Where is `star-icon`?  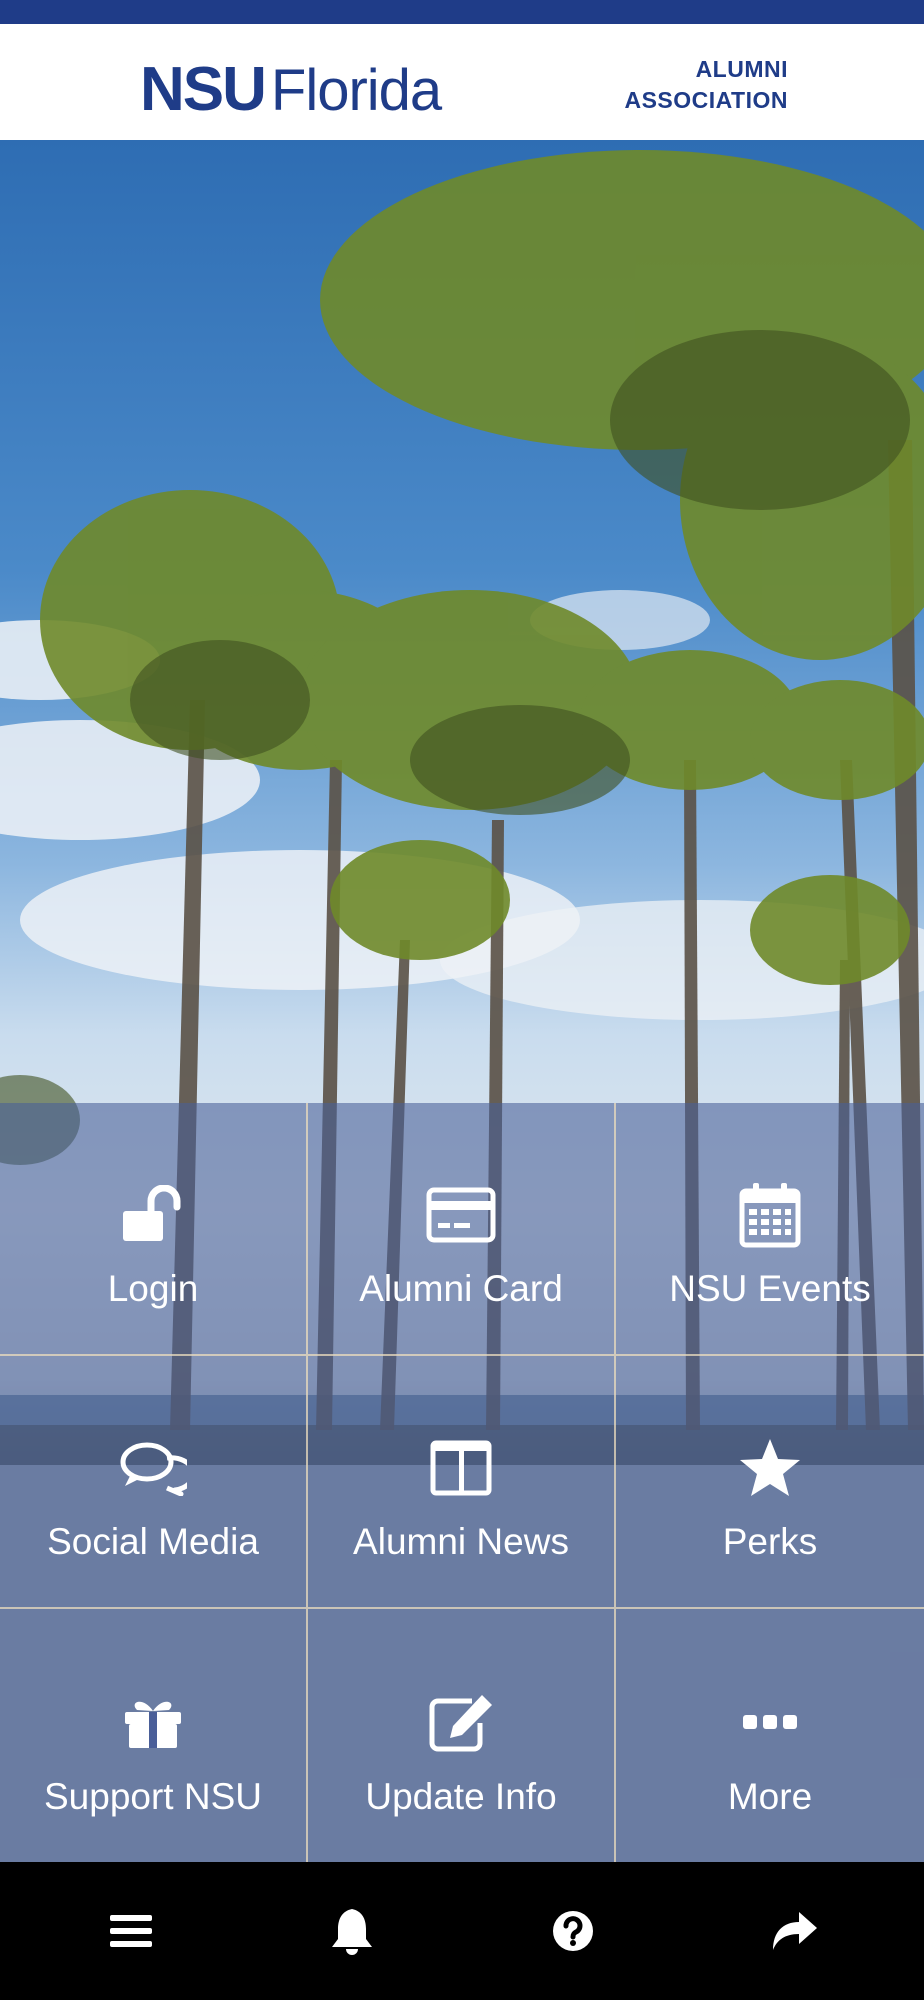
star-icon is located at coordinates (770, 1468).